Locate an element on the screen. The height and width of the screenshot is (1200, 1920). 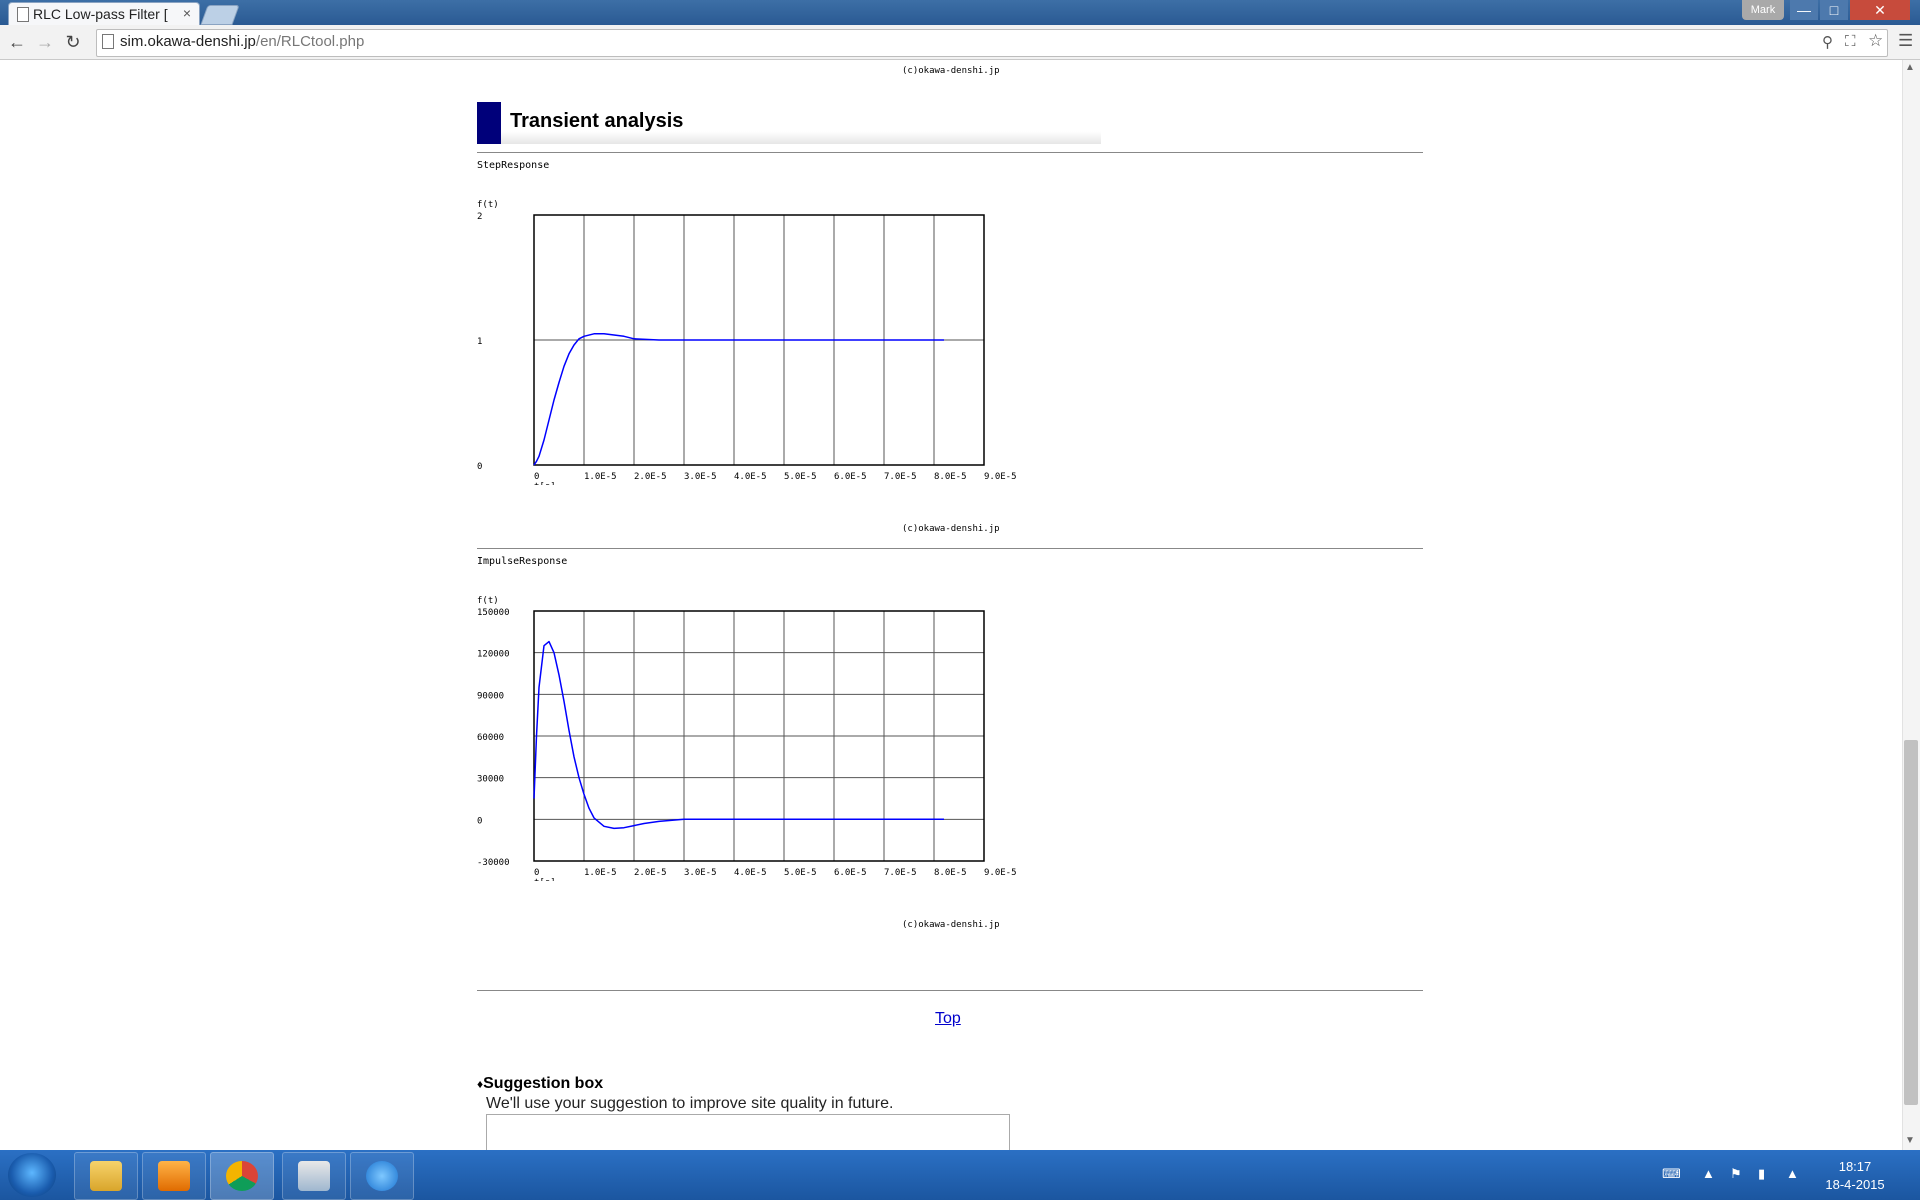
internet-explorer-icon is located at coordinates (382, 1176).